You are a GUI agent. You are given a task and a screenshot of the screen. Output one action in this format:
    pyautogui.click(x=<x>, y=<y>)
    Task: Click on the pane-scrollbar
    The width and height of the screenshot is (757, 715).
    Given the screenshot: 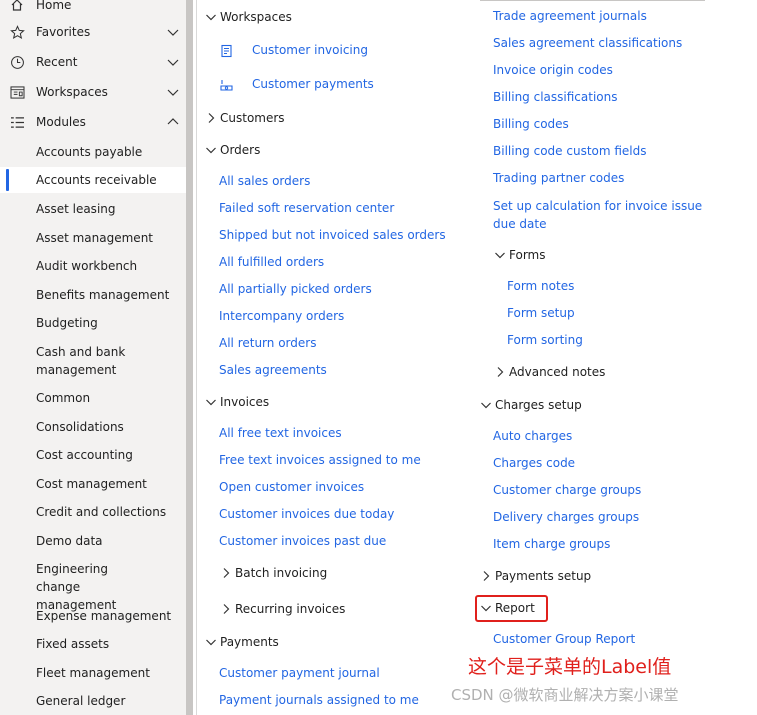 What is the action you would take?
    pyautogui.click(x=189, y=357)
    